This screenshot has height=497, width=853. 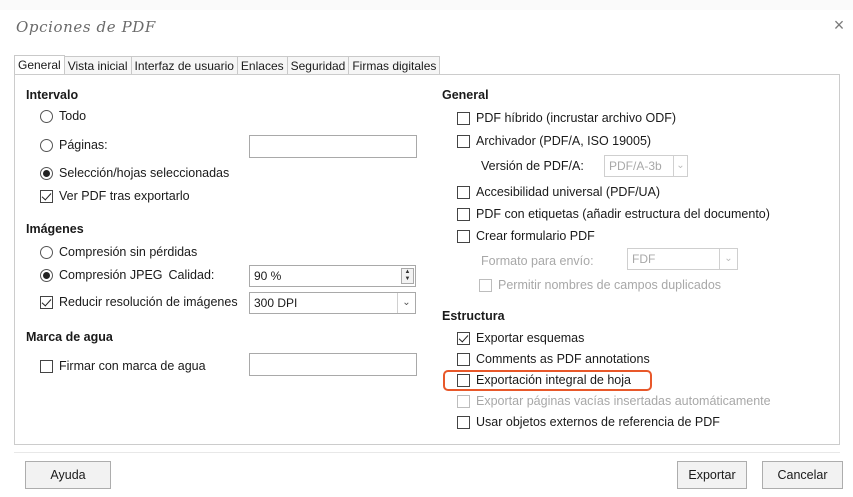 What do you see at coordinates (128, 252) in the screenshot?
I see `radio-sin-perdidas-label: Compresión sin pérdidas` at bounding box center [128, 252].